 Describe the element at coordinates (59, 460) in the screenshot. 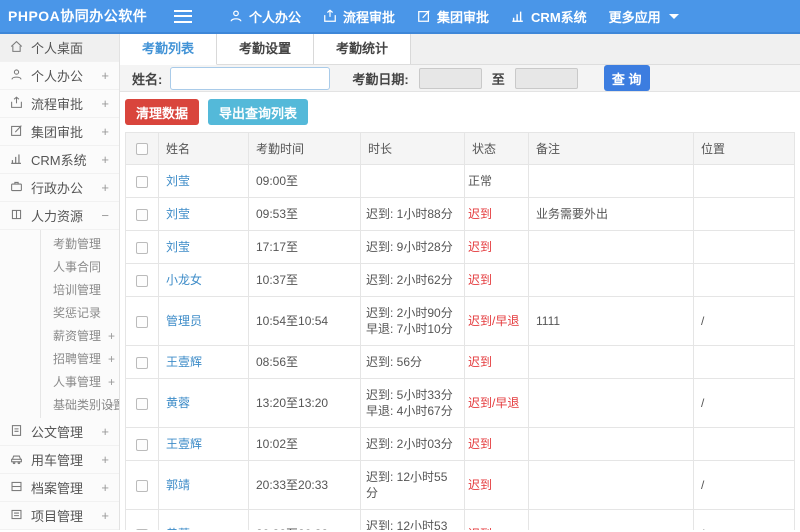

I see `sidebar-item-vehicle: 用车管理 +` at that location.